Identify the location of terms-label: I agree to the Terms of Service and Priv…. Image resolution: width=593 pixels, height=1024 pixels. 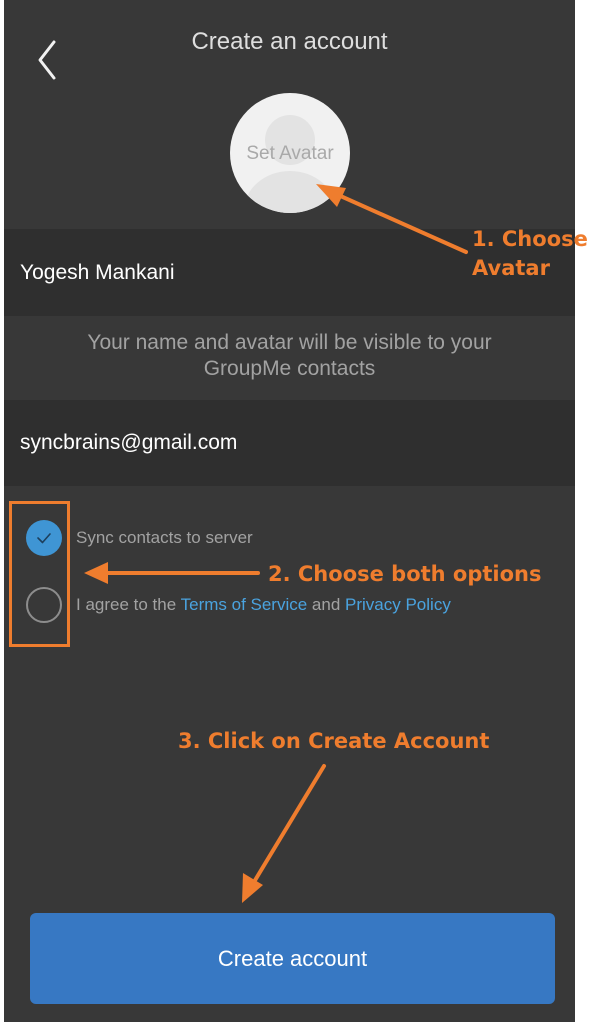
(263, 605).